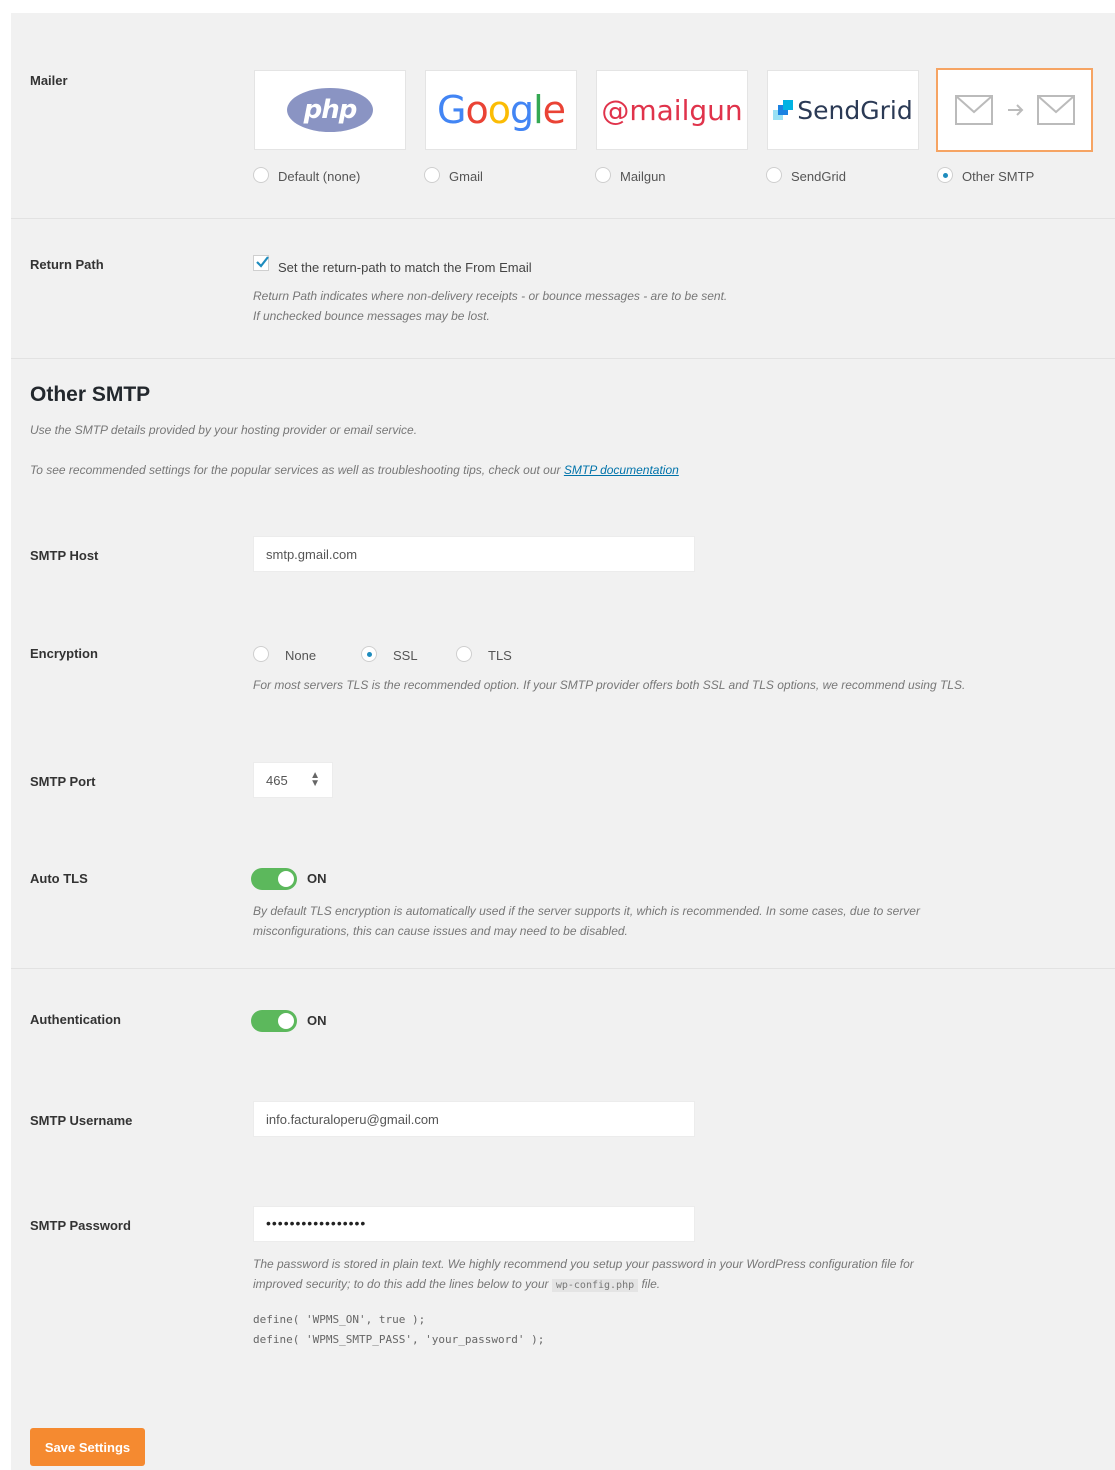 The height and width of the screenshot is (1470, 1115). I want to click on radio-gmail, so click(432, 175).